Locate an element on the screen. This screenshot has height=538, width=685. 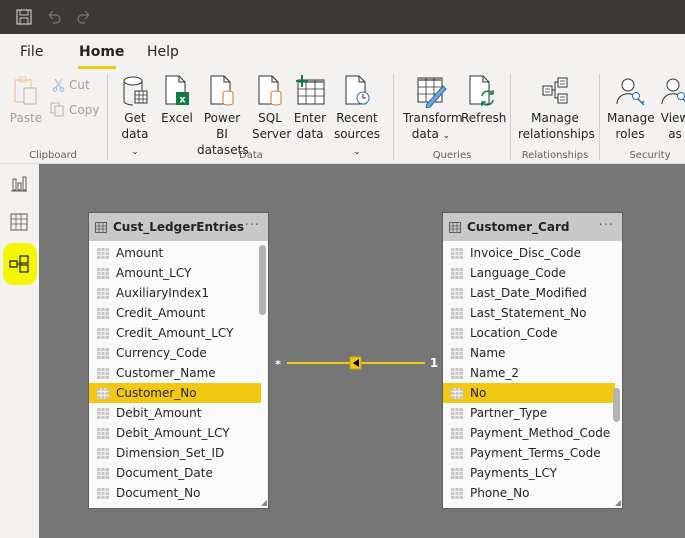
field-row: Amount is located at coordinates (175, 253).